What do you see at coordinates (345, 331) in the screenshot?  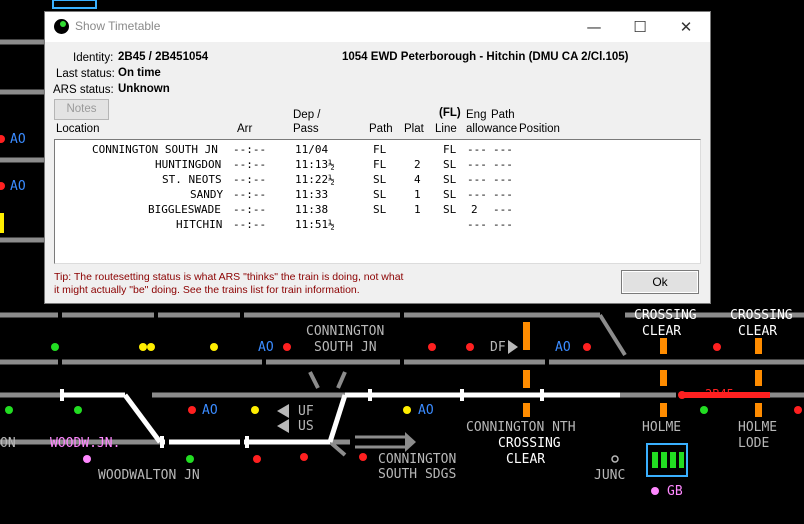 I see `label-connington-south-jn: CONNINGTON` at bounding box center [345, 331].